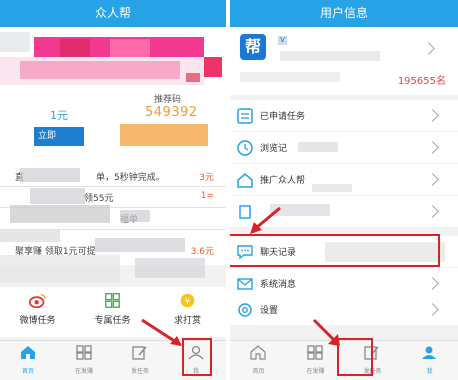  What do you see at coordinates (245, 180) in the screenshot?
I see `home-outline-icon` at bounding box center [245, 180].